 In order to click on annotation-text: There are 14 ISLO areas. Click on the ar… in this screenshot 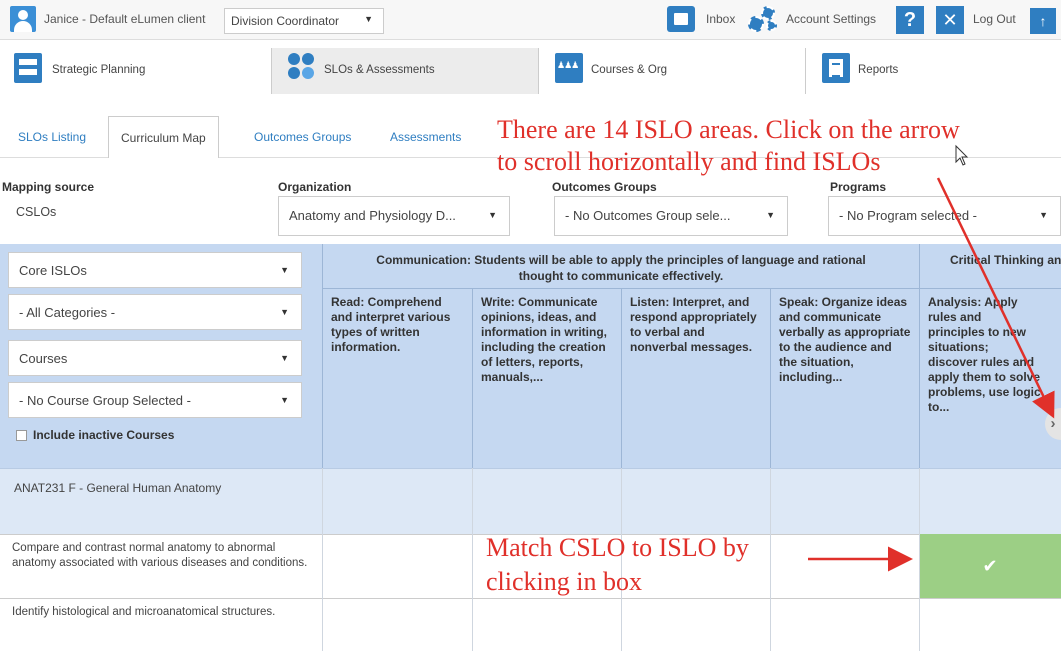, I will do `click(728, 129)`.